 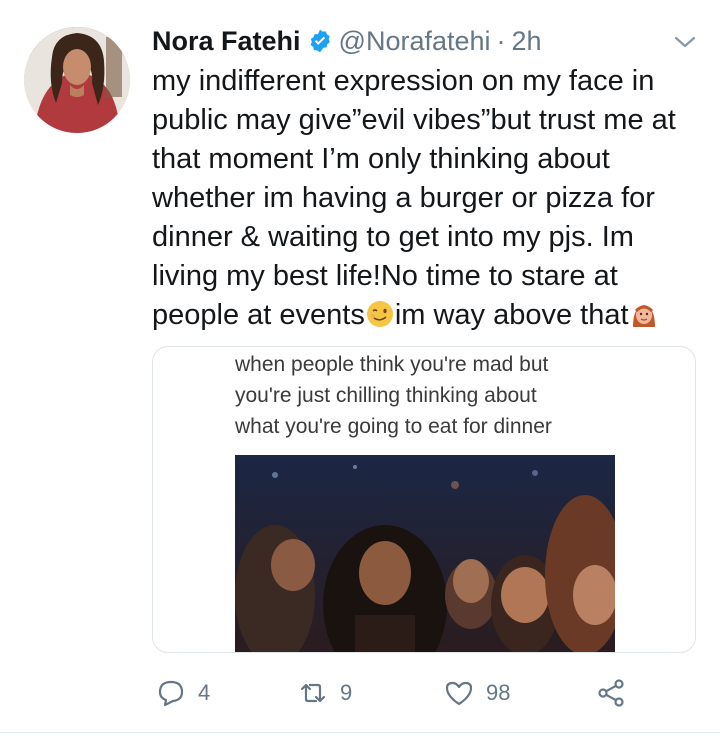 What do you see at coordinates (477, 693) in the screenshot?
I see `like-button: 98` at bounding box center [477, 693].